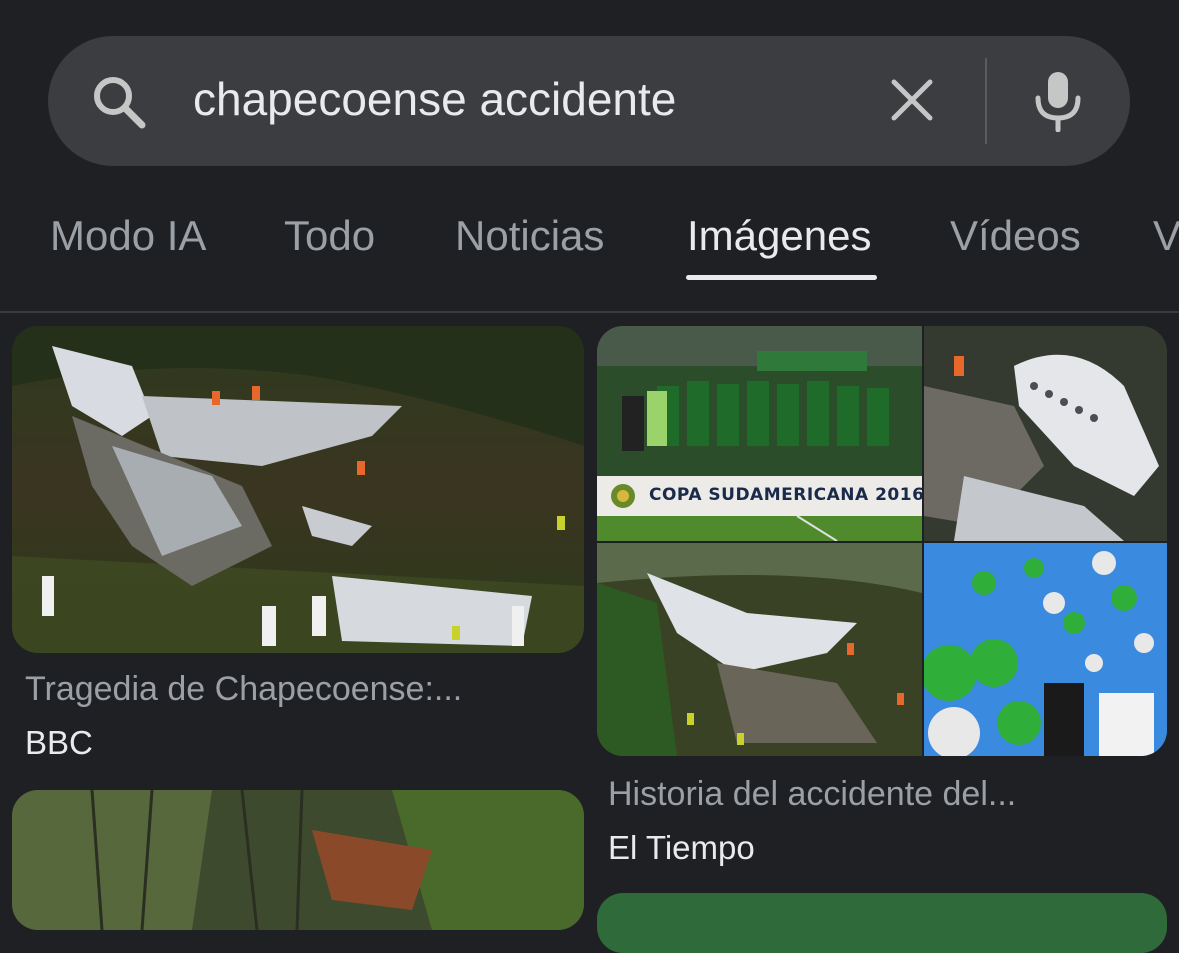  I want to click on tab-overflow: V, so click(1166, 236).